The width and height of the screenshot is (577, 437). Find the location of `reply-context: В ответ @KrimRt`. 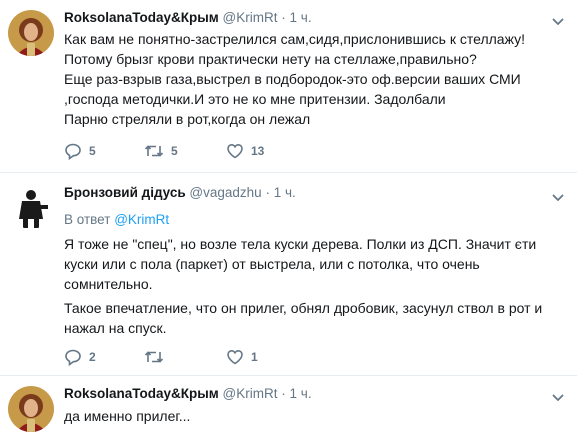

reply-context: В ответ @KrimRt is located at coordinates (116, 219).